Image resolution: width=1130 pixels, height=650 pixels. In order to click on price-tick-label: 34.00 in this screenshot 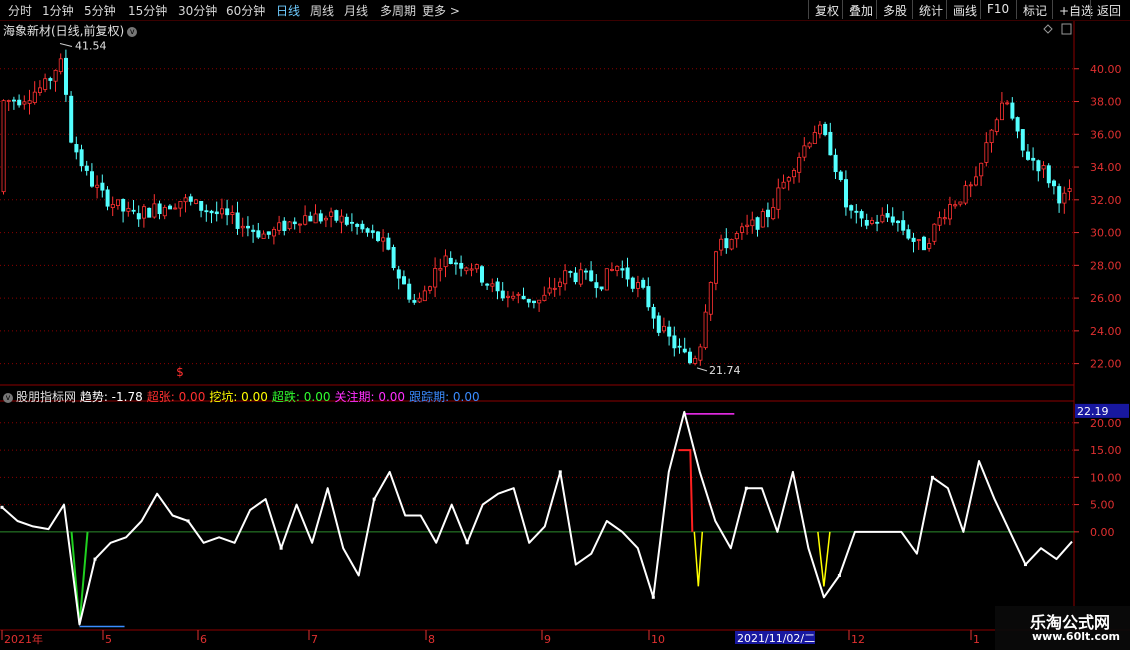, I will do `click(1106, 167)`.